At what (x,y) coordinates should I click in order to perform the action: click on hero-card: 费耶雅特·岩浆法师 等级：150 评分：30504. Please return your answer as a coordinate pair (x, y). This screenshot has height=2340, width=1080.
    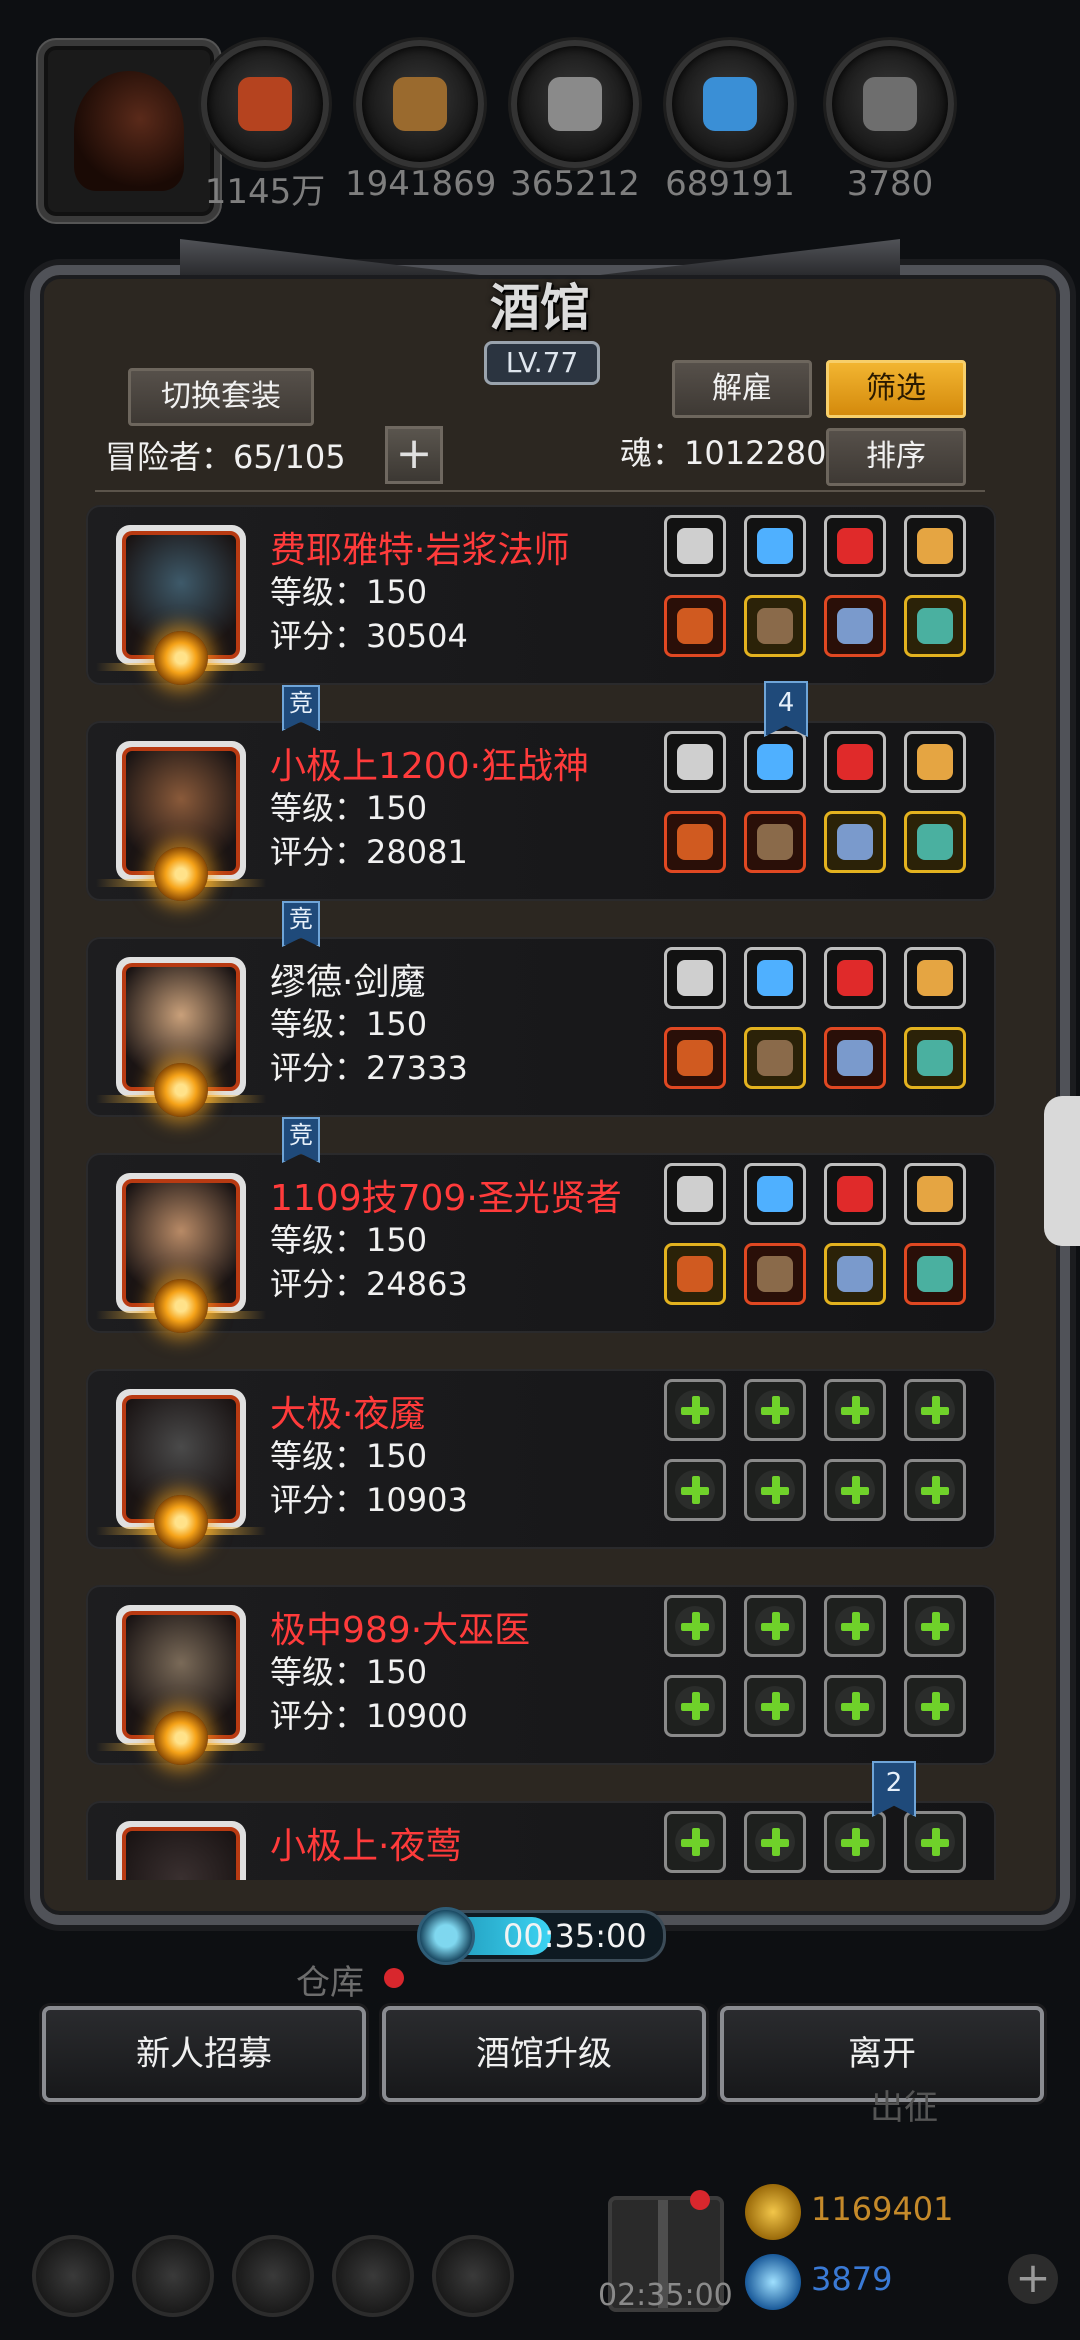
    Looking at the image, I should click on (541, 595).